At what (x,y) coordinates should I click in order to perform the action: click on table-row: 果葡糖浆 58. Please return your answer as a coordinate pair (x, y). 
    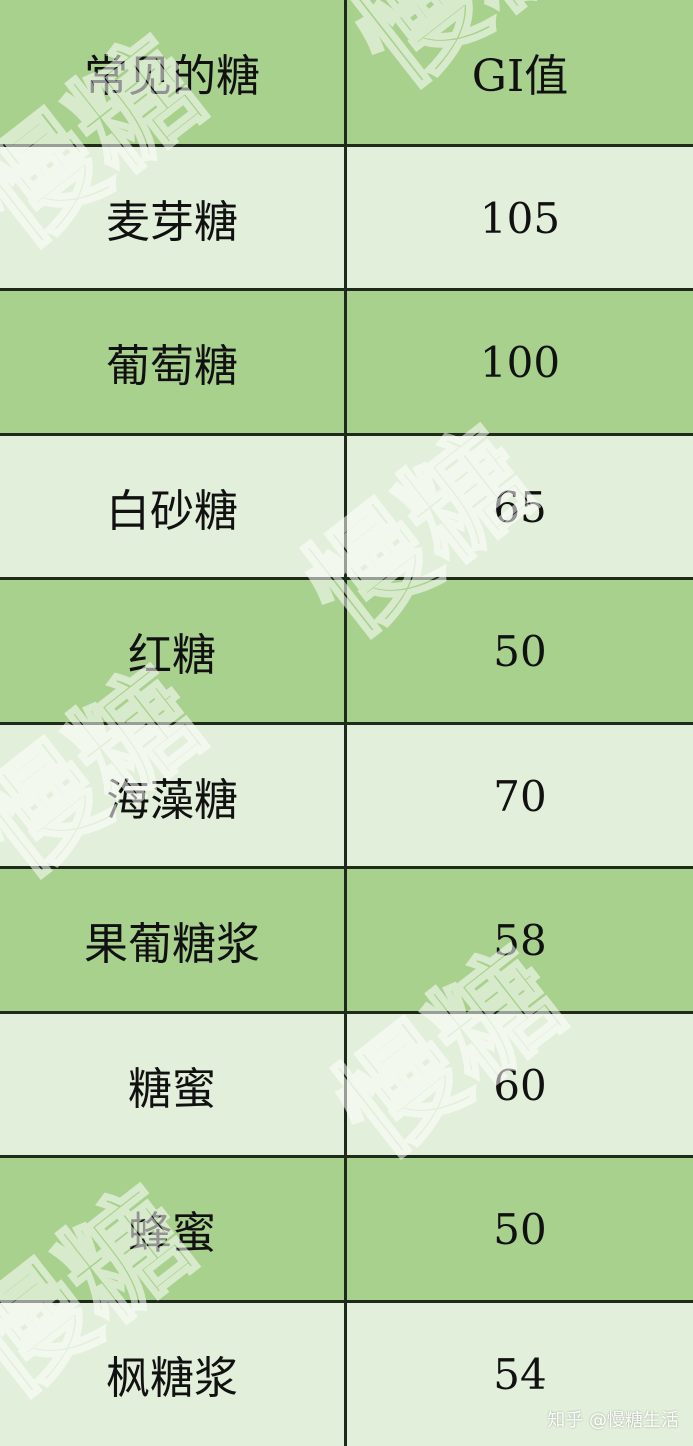
    Looking at the image, I should click on (346, 940).